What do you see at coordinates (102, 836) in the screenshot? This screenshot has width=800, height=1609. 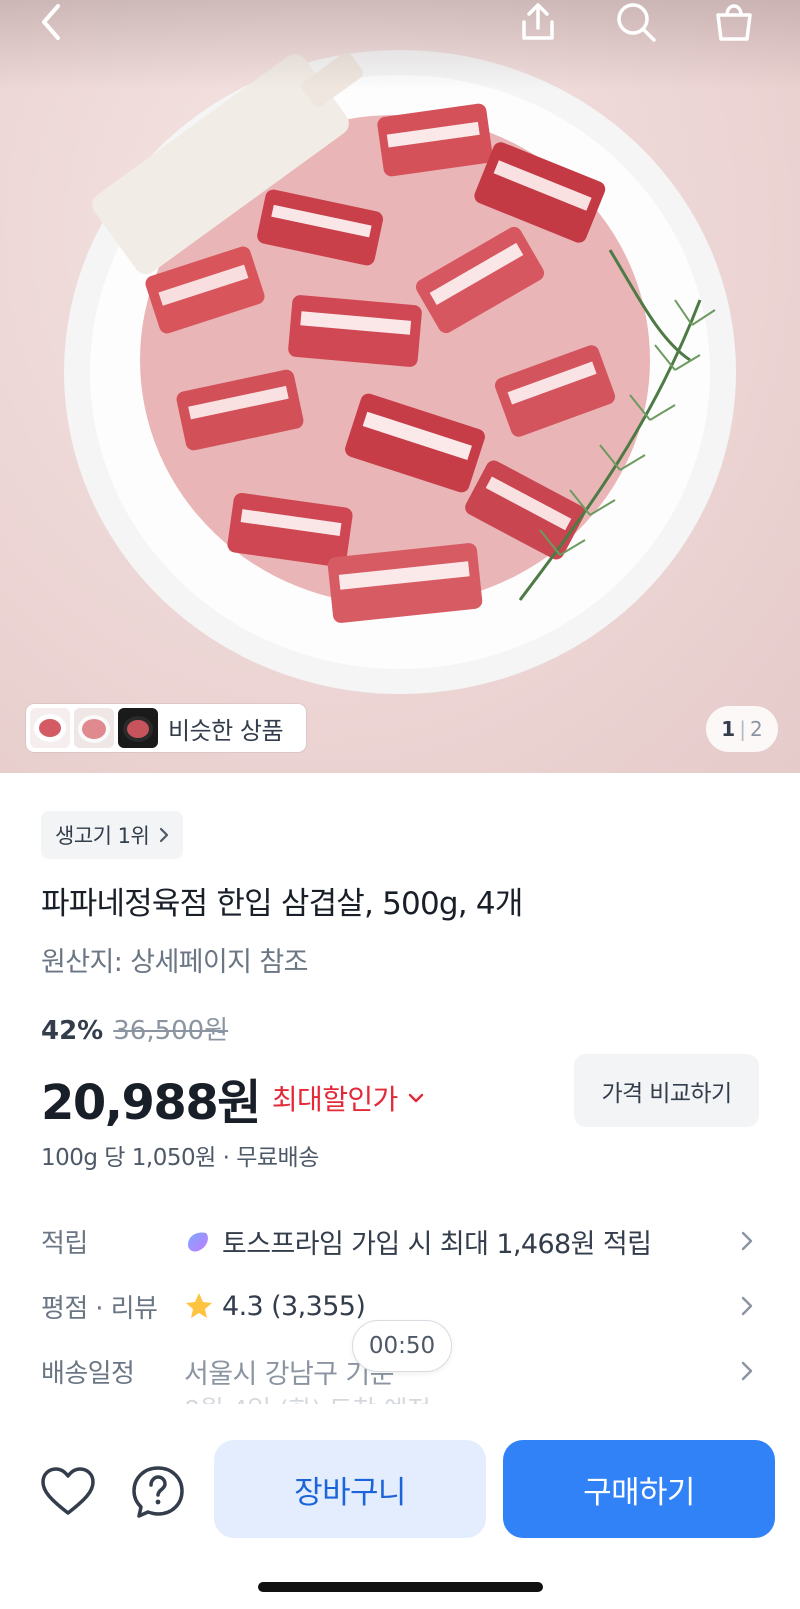 I see `ranking-chip-label: 생고기 1위` at bounding box center [102, 836].